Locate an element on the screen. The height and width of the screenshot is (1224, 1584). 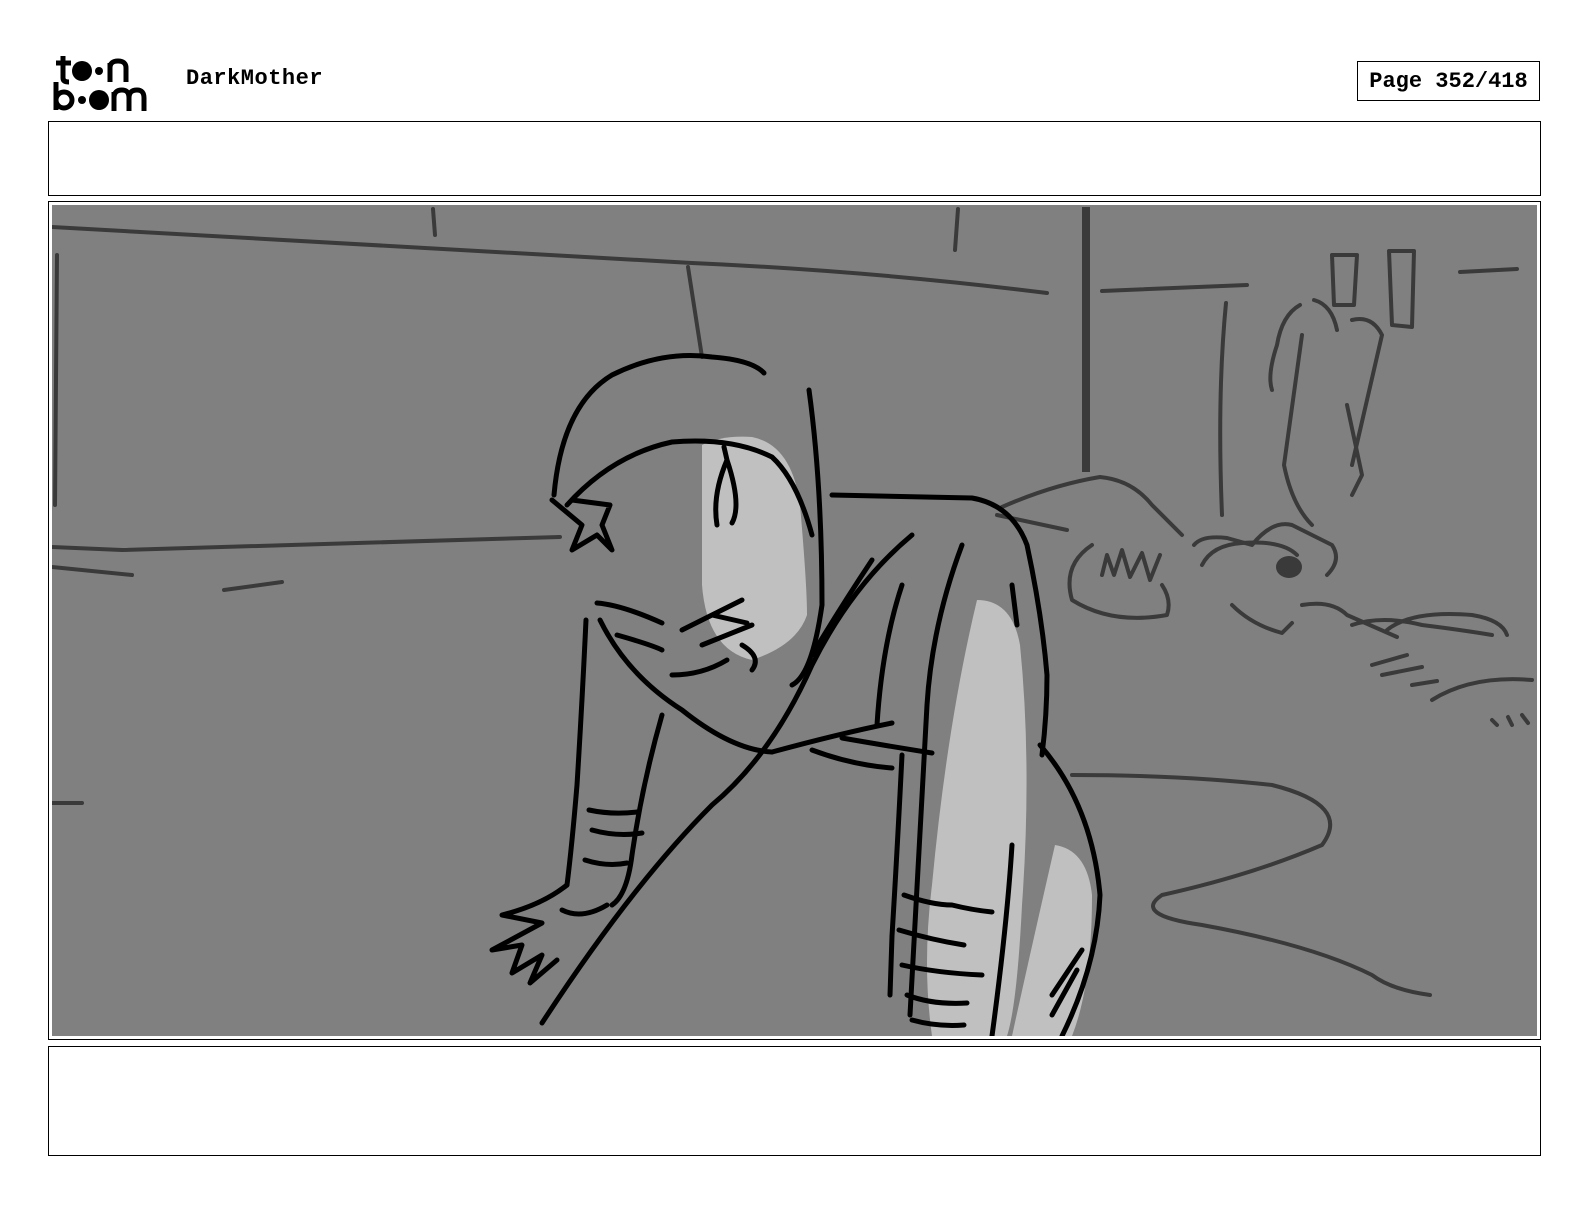
action-notes-box is located at coordinates (794, 1101).